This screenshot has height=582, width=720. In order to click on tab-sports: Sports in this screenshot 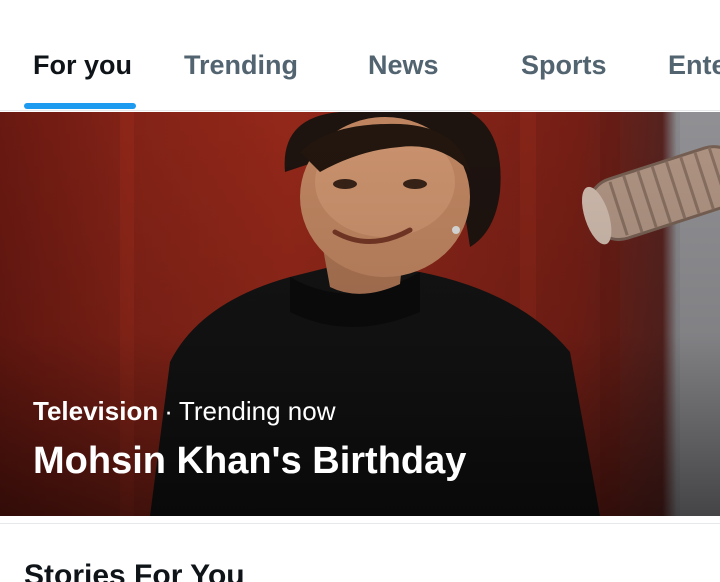, I will do `click(564, 65)`.